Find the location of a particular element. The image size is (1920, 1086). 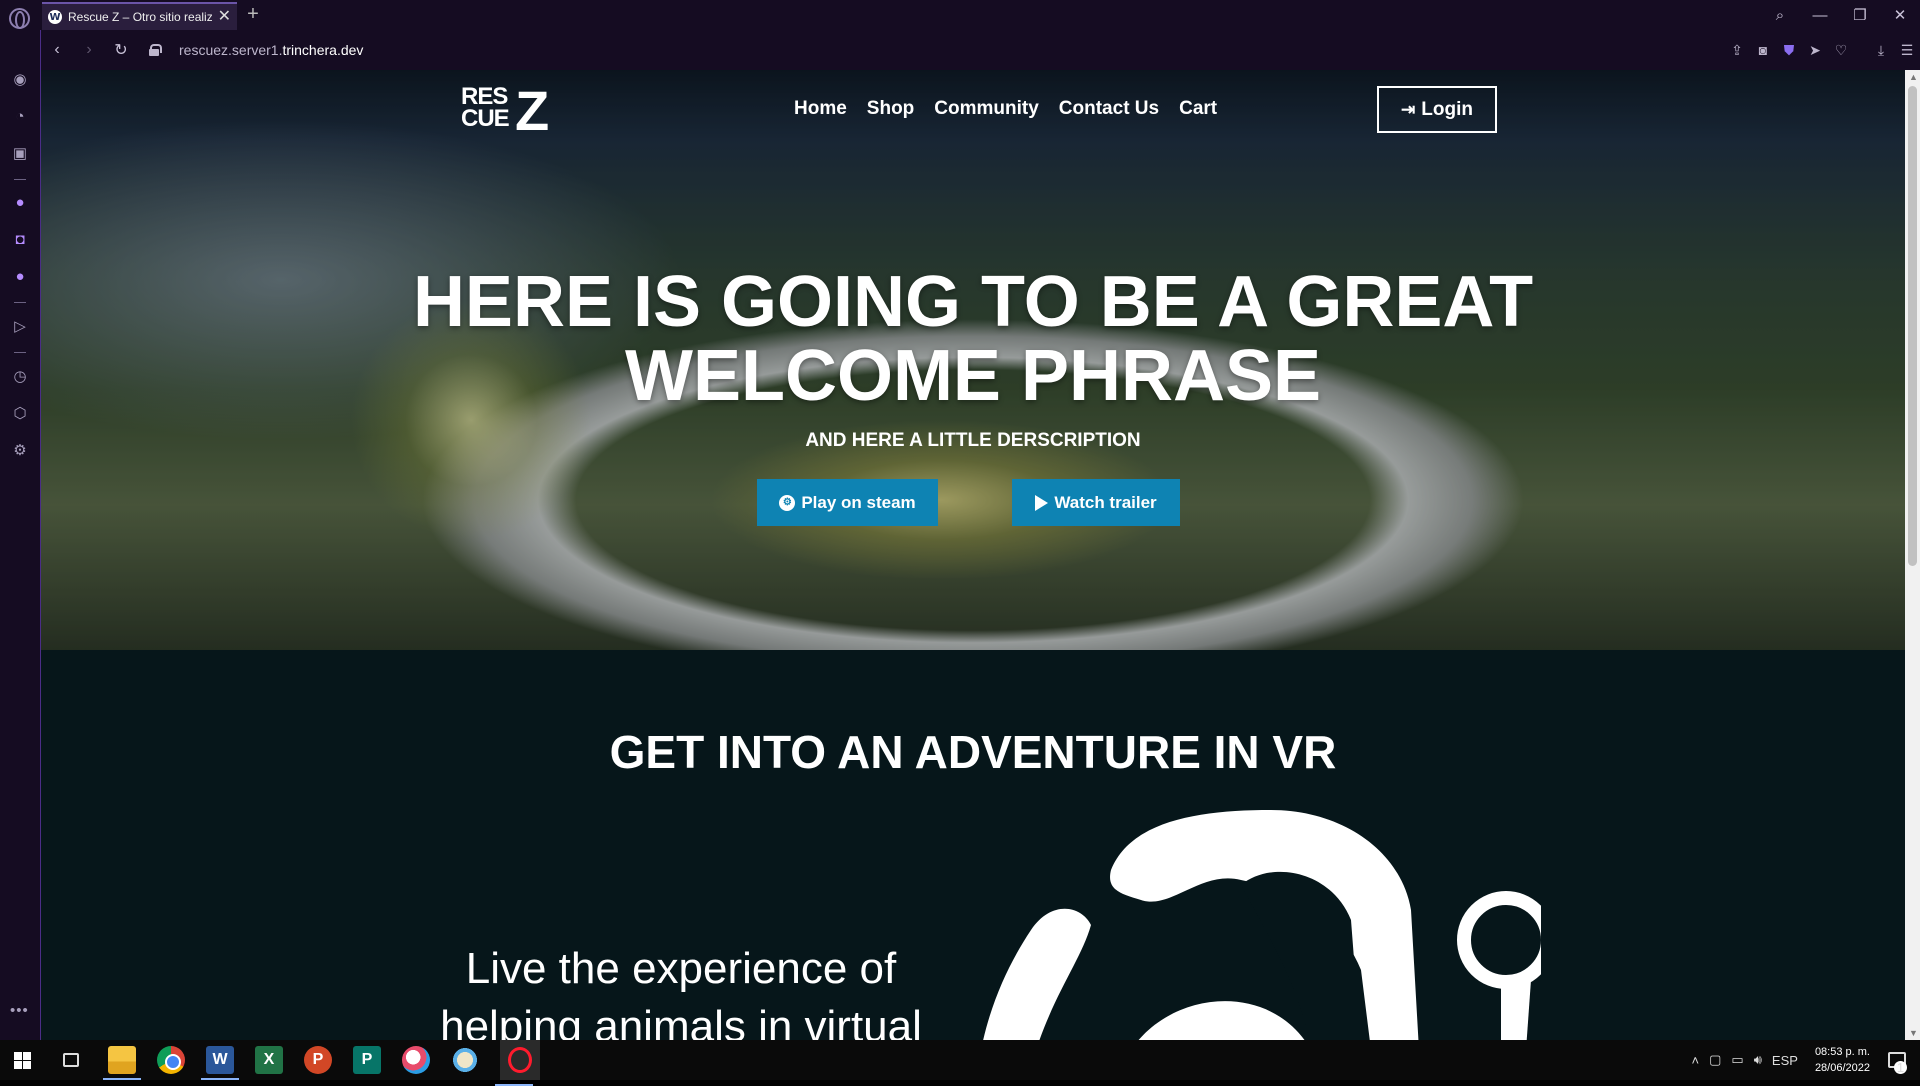

network-icon: ▭ is located at coordinates (1737, 1060).